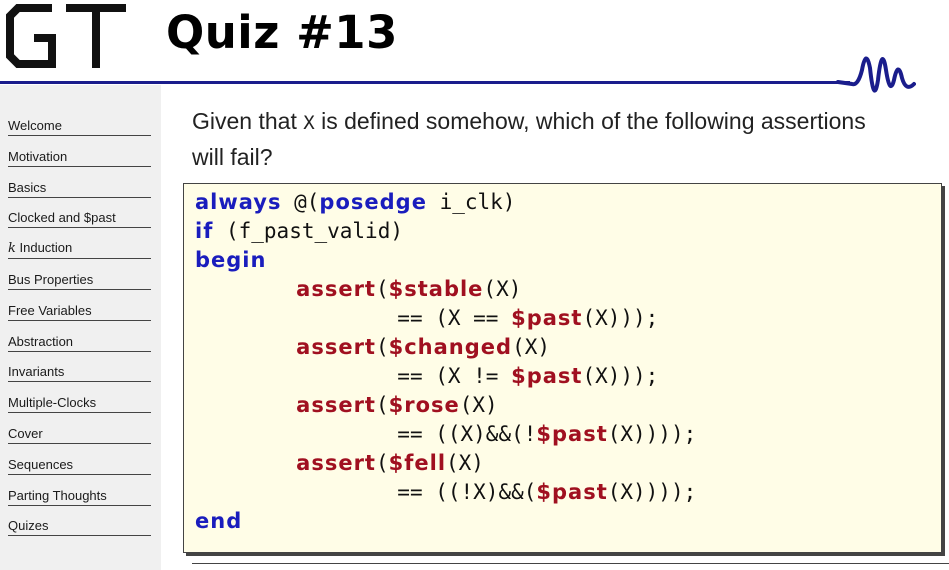  I want to click on sidebar-item-bus-properties: Bus Properties, so click(79, 274).